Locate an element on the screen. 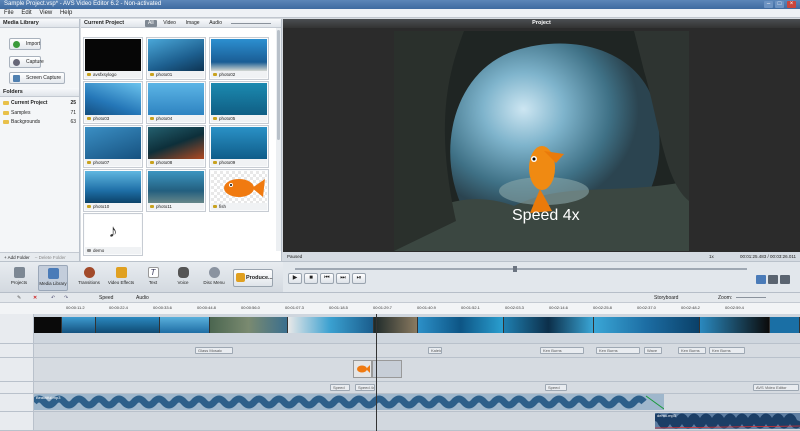 The width and height of the screenshot is (800, 431). tab-video: Video is located at coordinates (169, 23).